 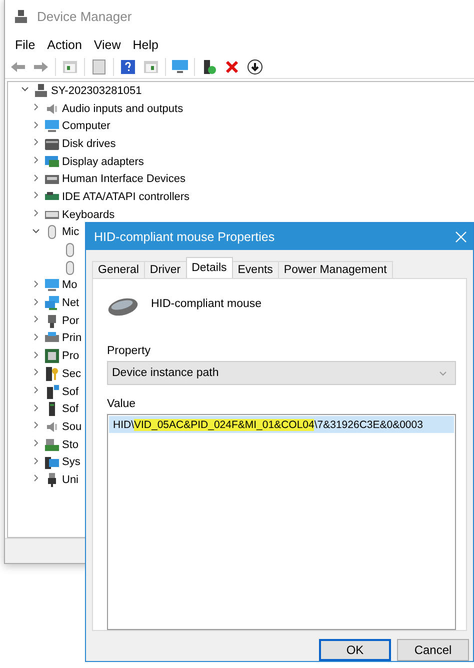 I want to click on tree-item: Sec, so click(x=71, y=374).